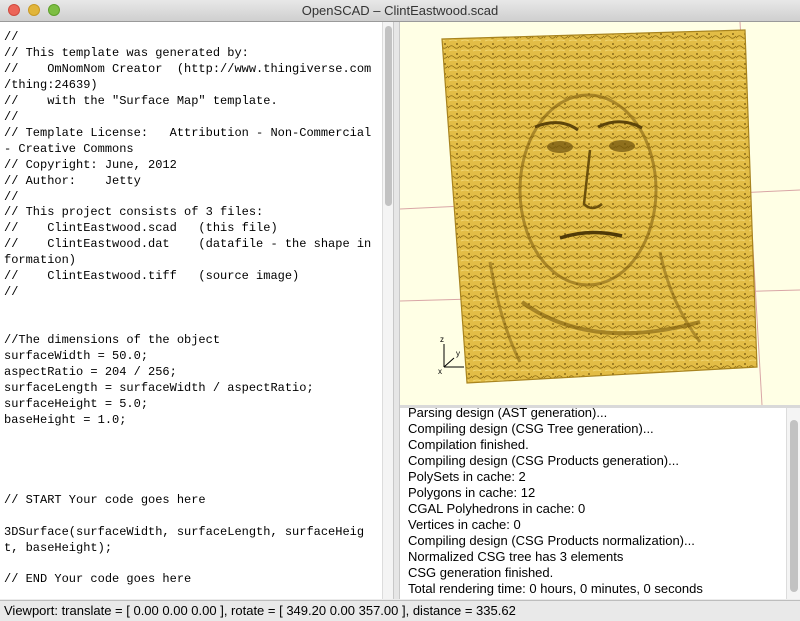  I want to click on z-axis-label: z, so click(442, 339).